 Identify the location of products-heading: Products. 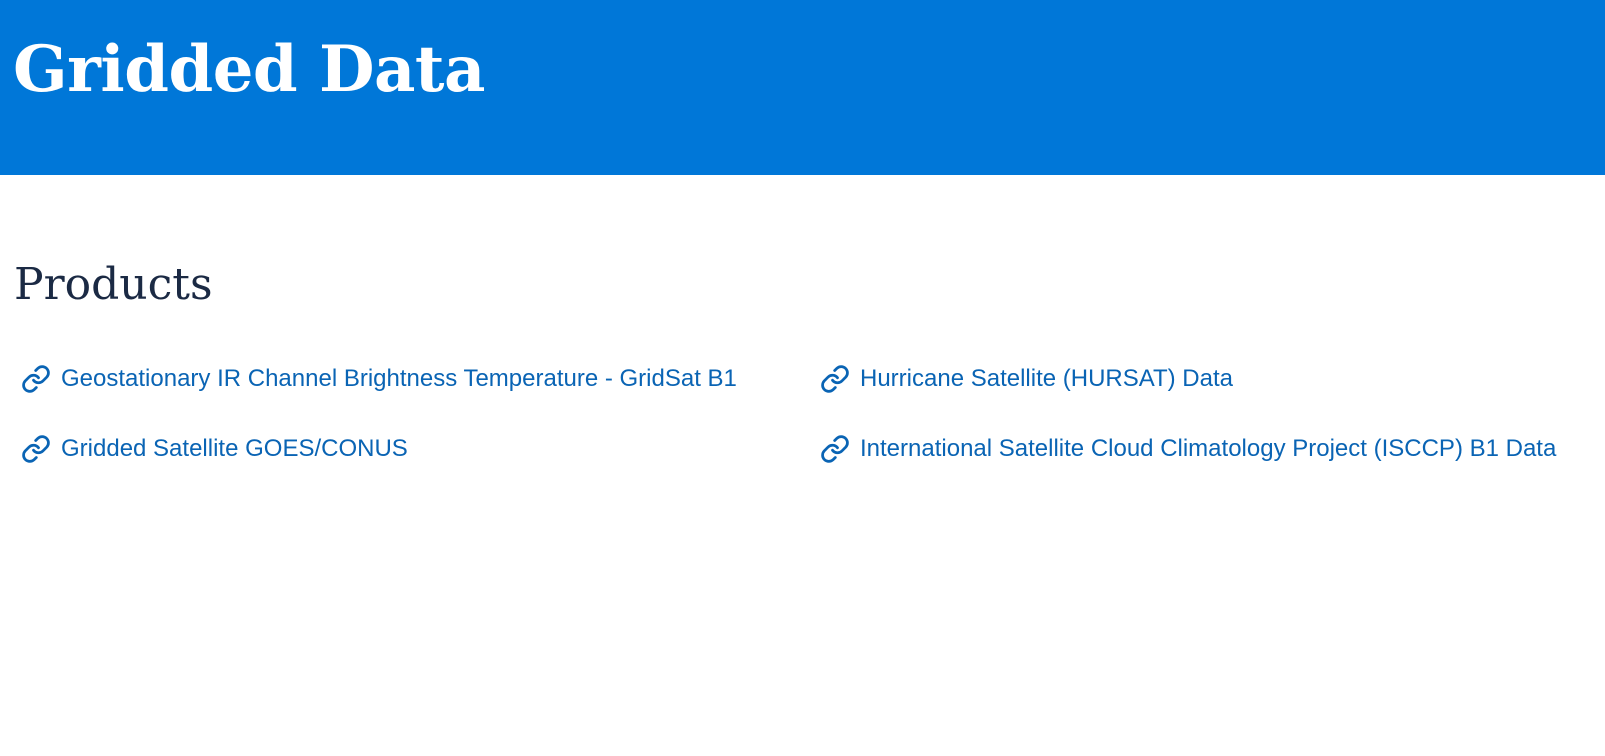
(113, 284).